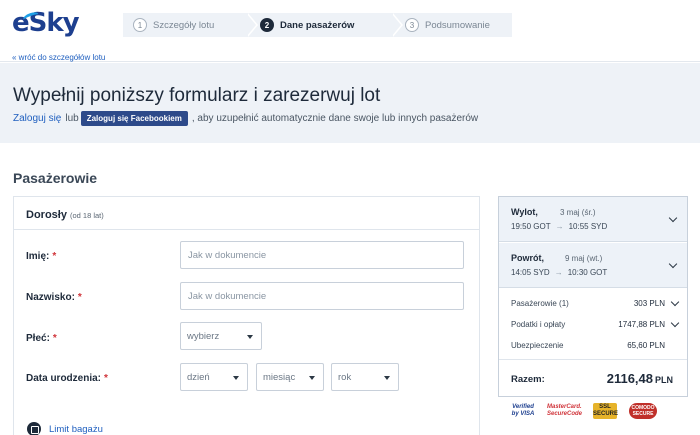 The width and height of the screenshot is (700, 435). Describe the element at coordinates (134, 118) in the screenshot. I see `facebook-login-button: Zaloguj się Facebookiem` at that location.